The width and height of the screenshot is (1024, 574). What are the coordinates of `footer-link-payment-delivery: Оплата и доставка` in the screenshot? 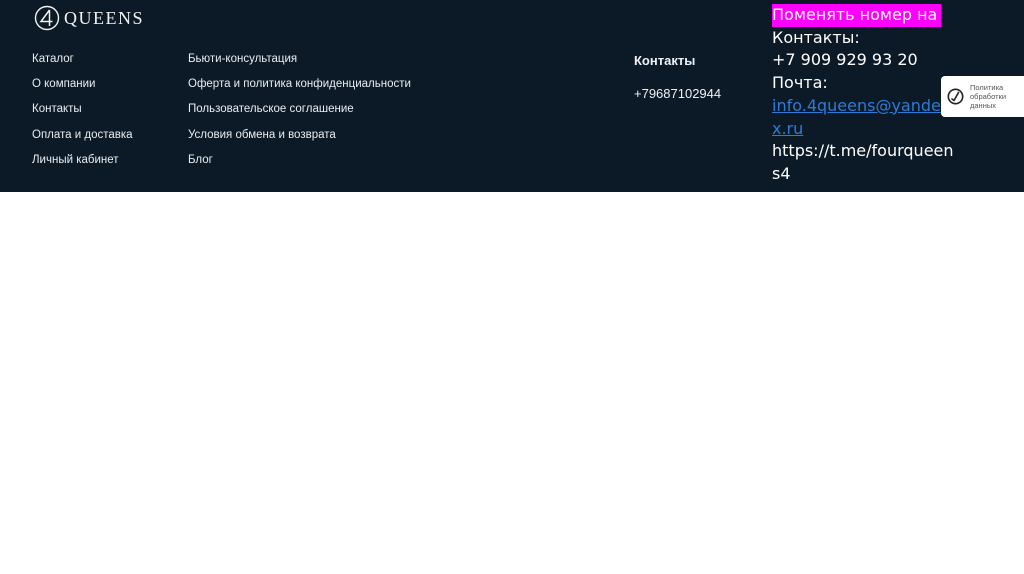 It's located at (82, 139).